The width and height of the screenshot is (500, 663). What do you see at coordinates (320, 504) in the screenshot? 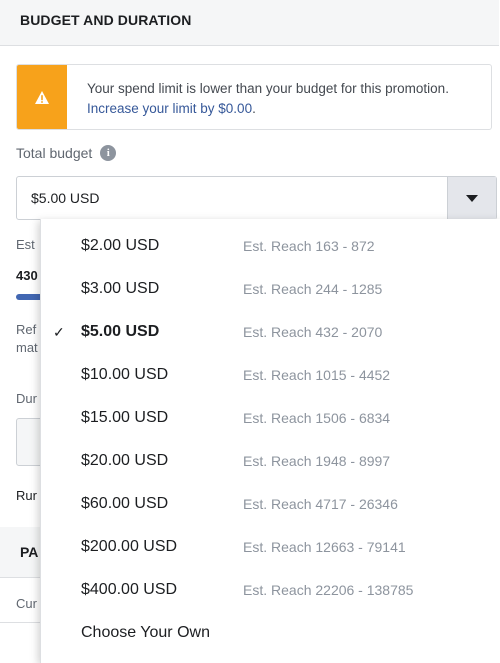
I see `option-reach: Est. Reach 4717 - 26346` at bounding box center [320, 504].